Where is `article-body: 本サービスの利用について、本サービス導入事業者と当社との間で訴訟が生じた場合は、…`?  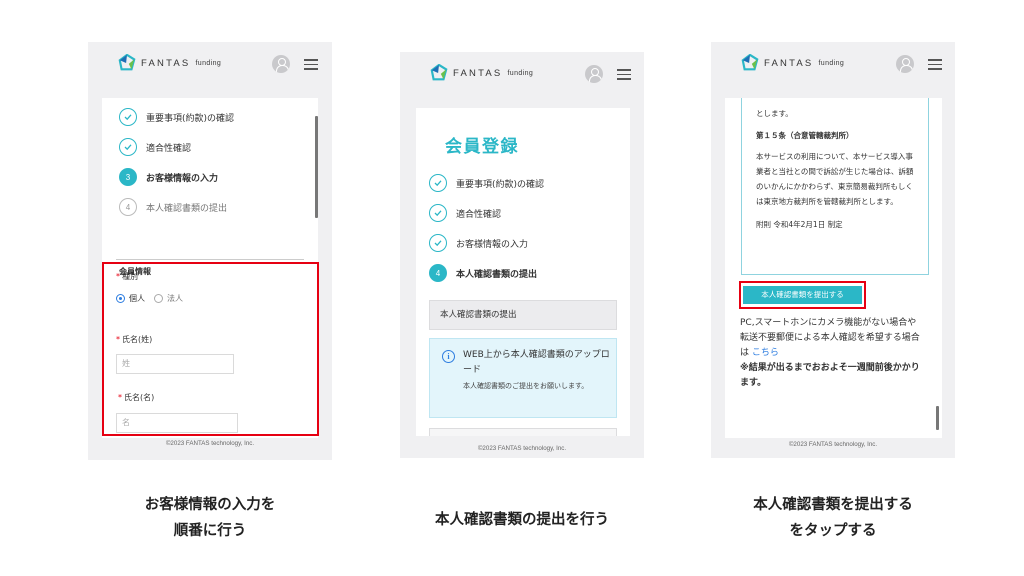
article-body: 本サービスの利用について、本サービス導入事業者と当社との間で訴訟が生じた場合は、… is located at coordinates (835, 179).